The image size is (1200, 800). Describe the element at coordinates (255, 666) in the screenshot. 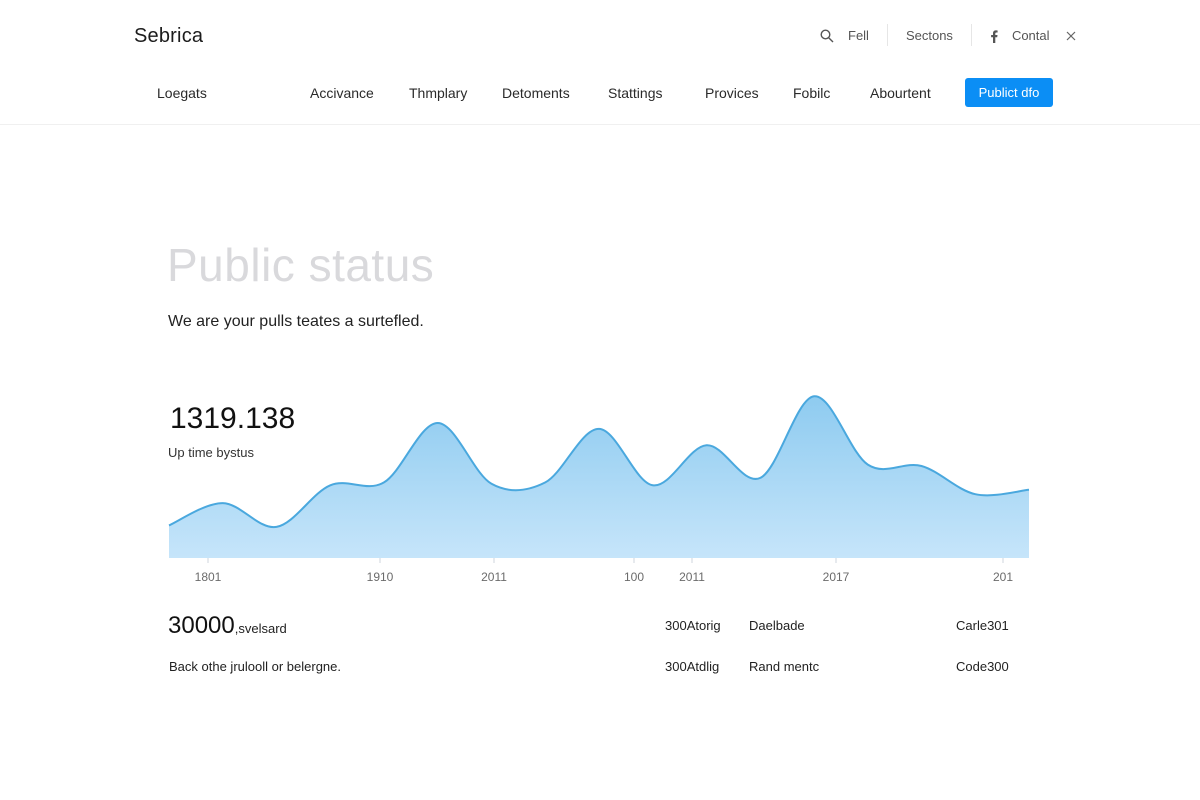

I see `stats-description: Back othe jrulooll or belergne.` at that location.